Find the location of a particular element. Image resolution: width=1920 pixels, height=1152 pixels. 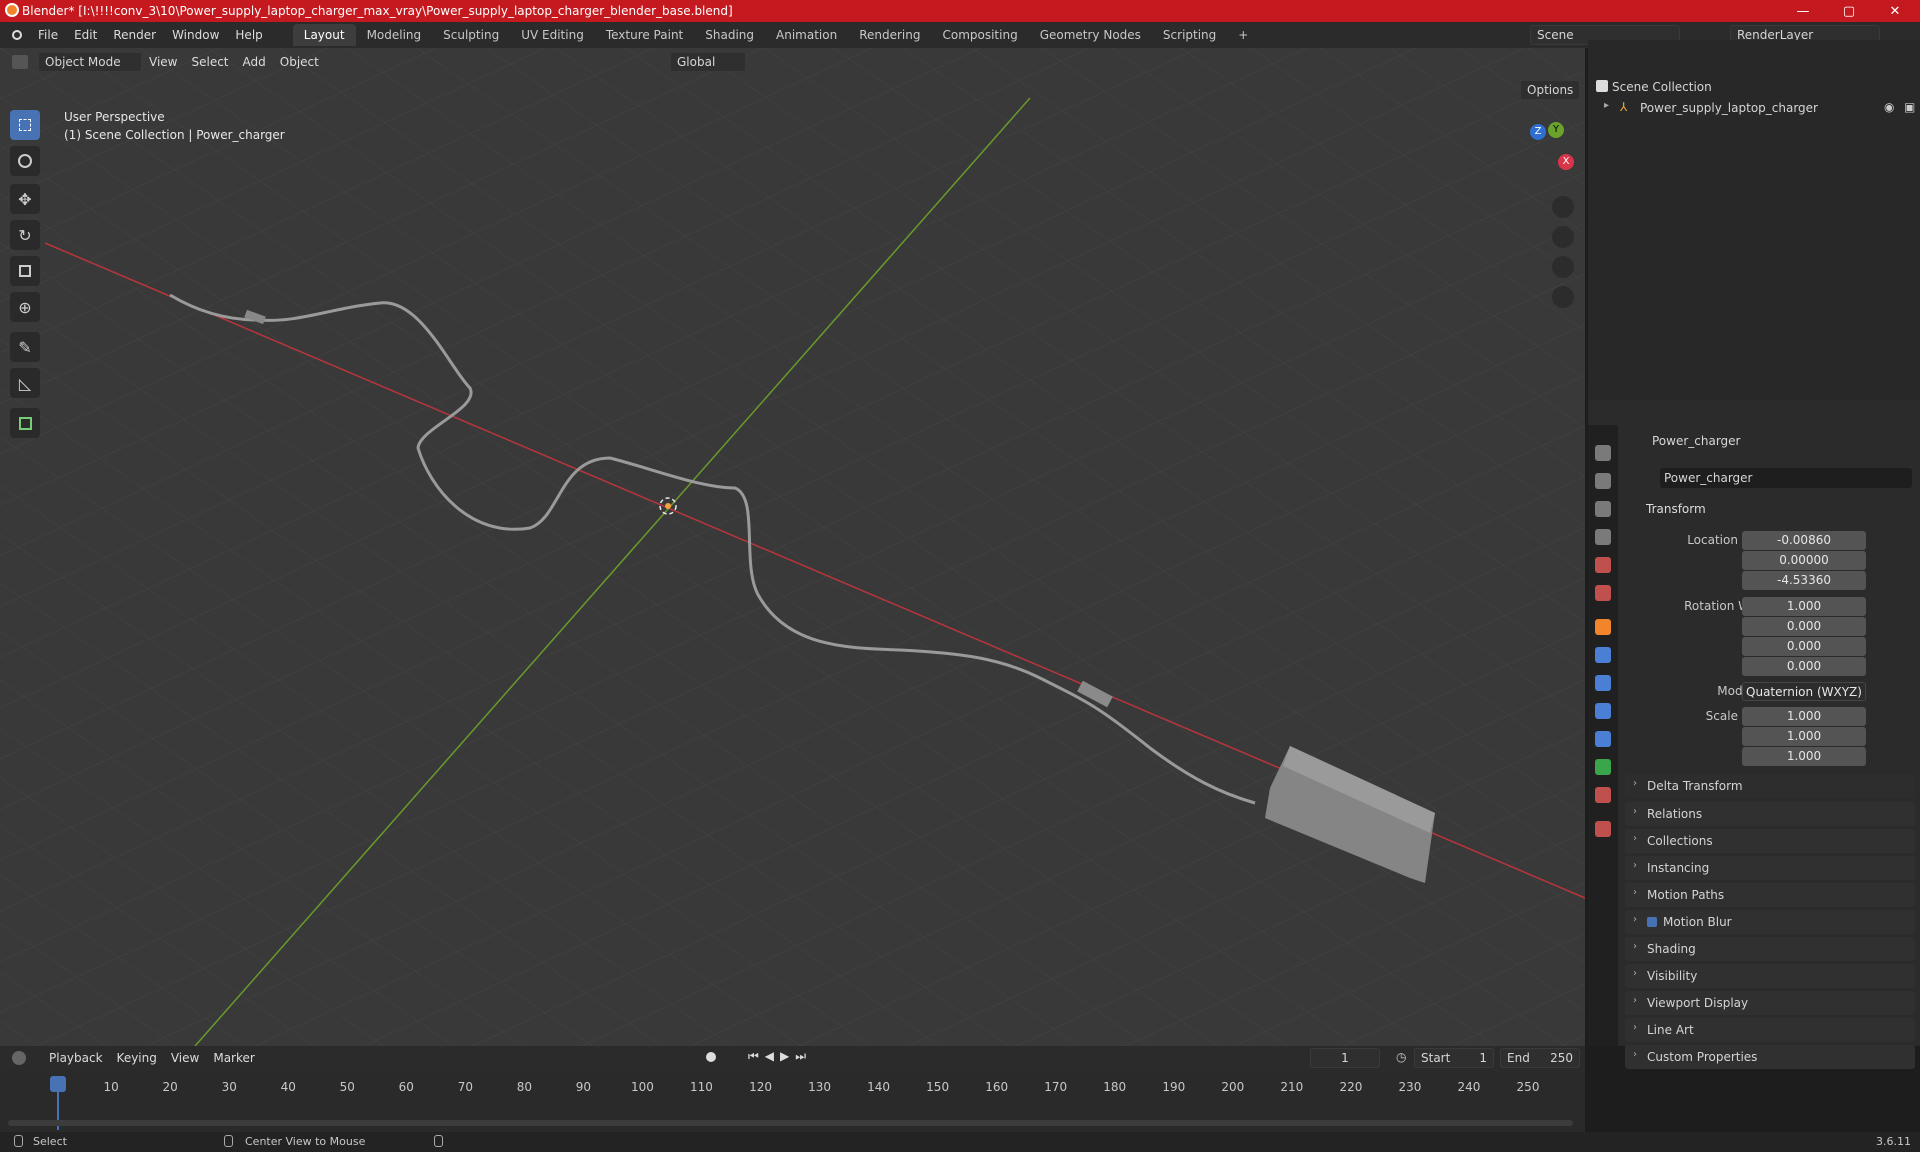

timeline-keying-menu: Keying is located at coordinates (137, 1058).